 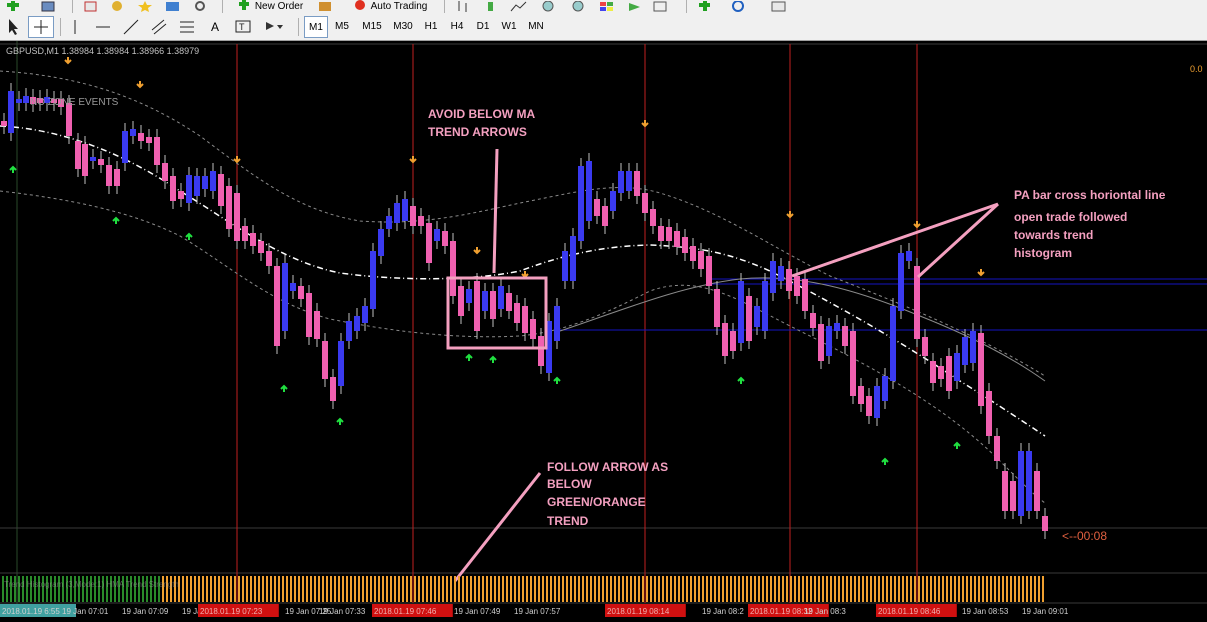 What do you see at coordinates (31, 611) in the screenshot?
I see `time-label: 2018.01.19 6:55` at bounding box center [31, 611].